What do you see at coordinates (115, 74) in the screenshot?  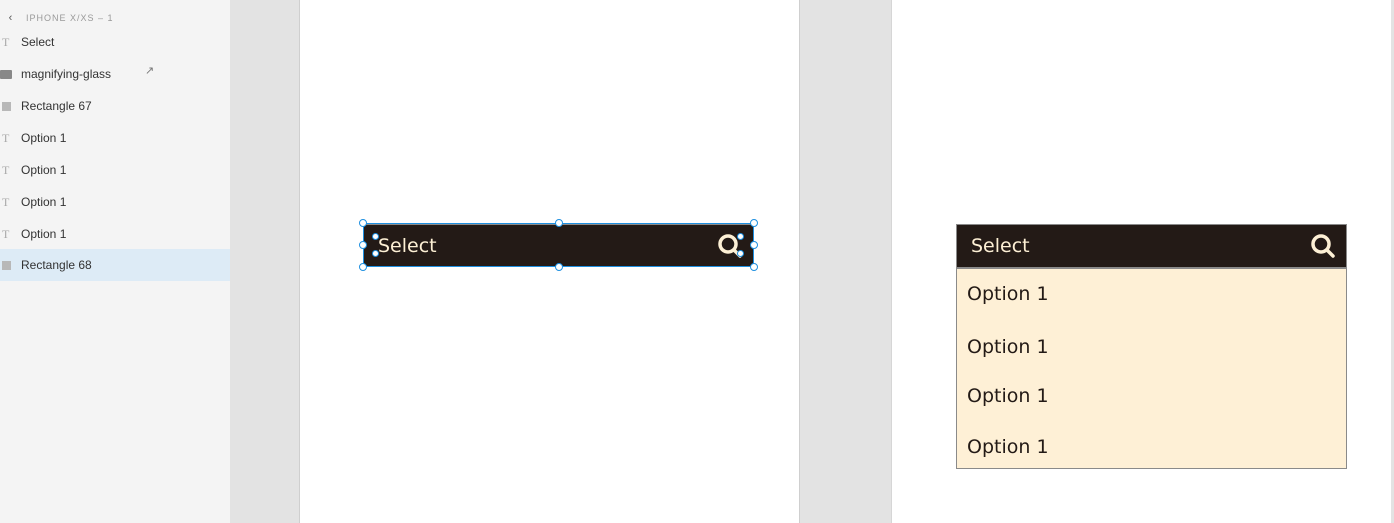 I see `layer-item-magnifying-glass: magnifying-glass ↗` at bounding box center [115, 74].